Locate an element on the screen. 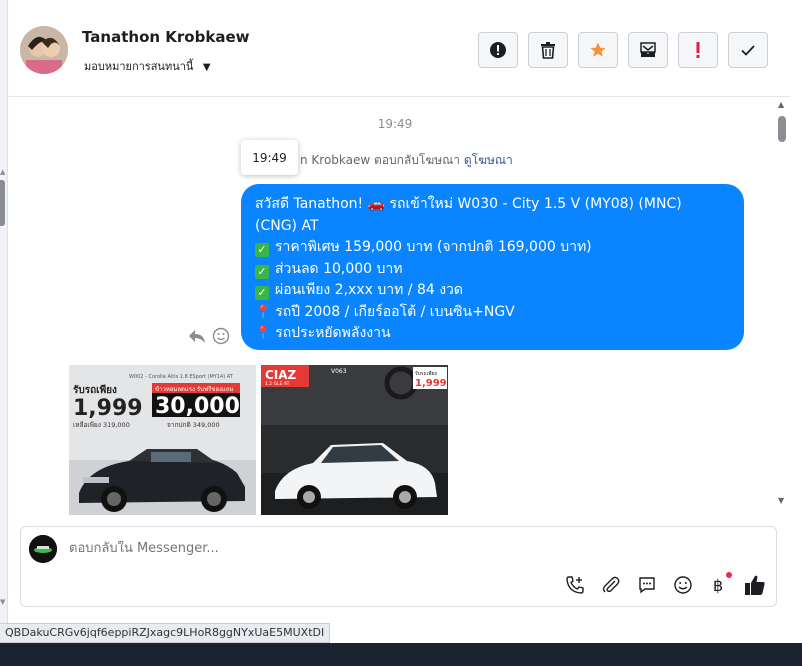  mark-unread-button is located at coordinates (648, 50).